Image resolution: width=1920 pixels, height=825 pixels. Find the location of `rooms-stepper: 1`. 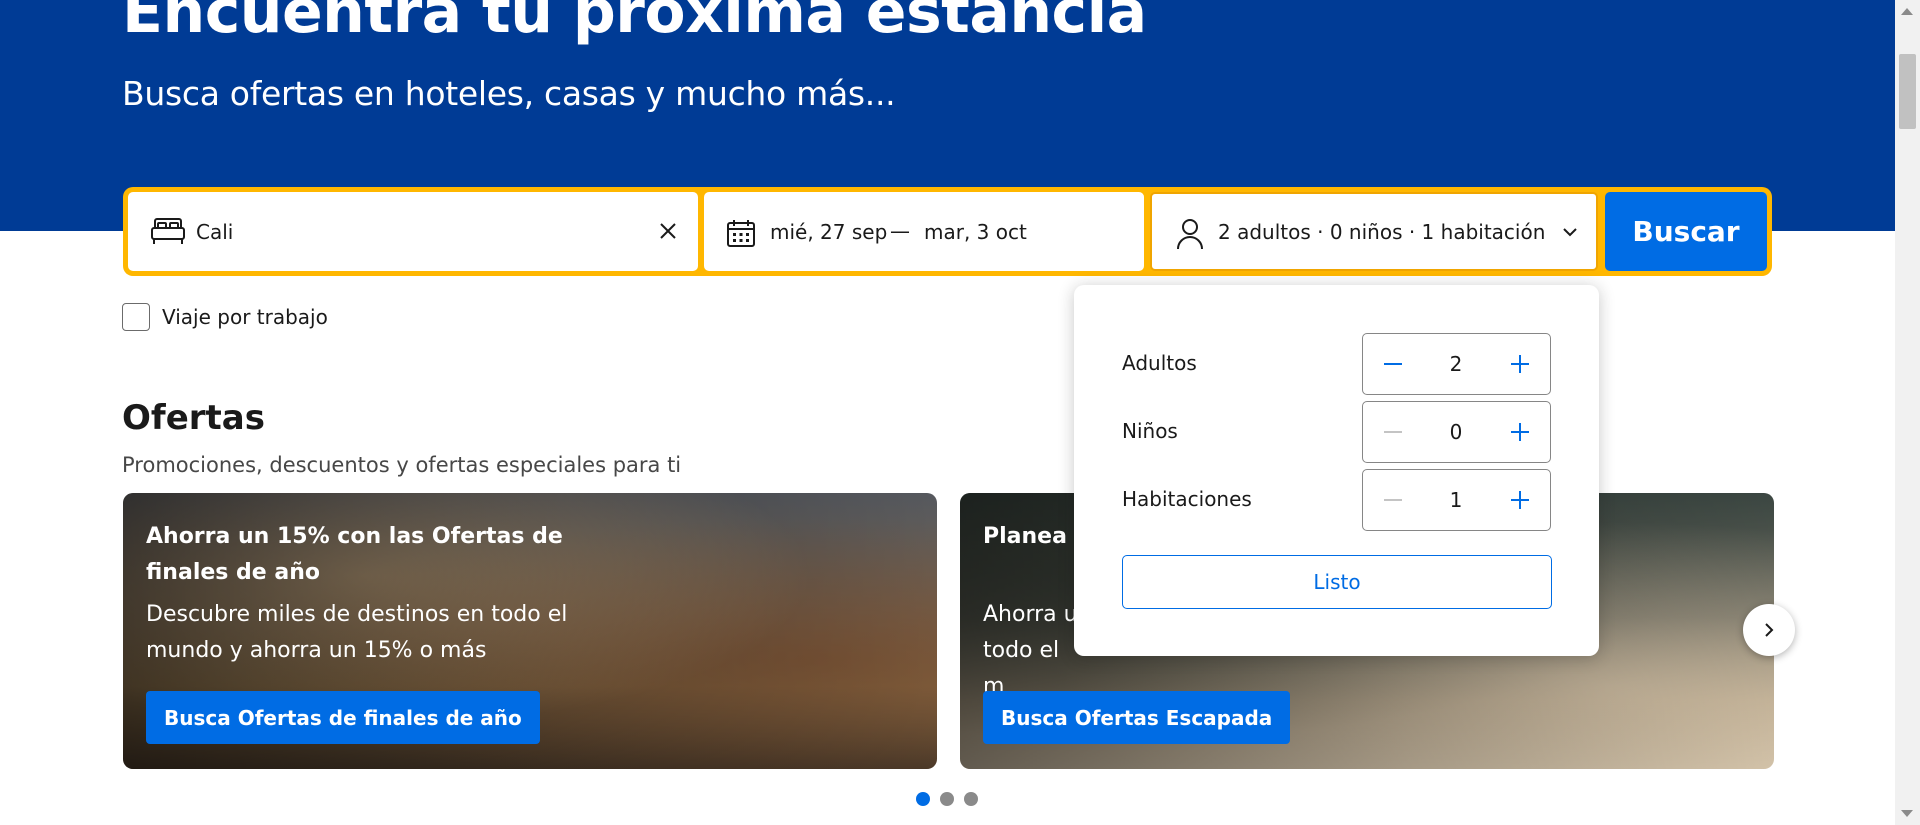

rooms-stepper: 1 is located at coordinates (1456, 500).